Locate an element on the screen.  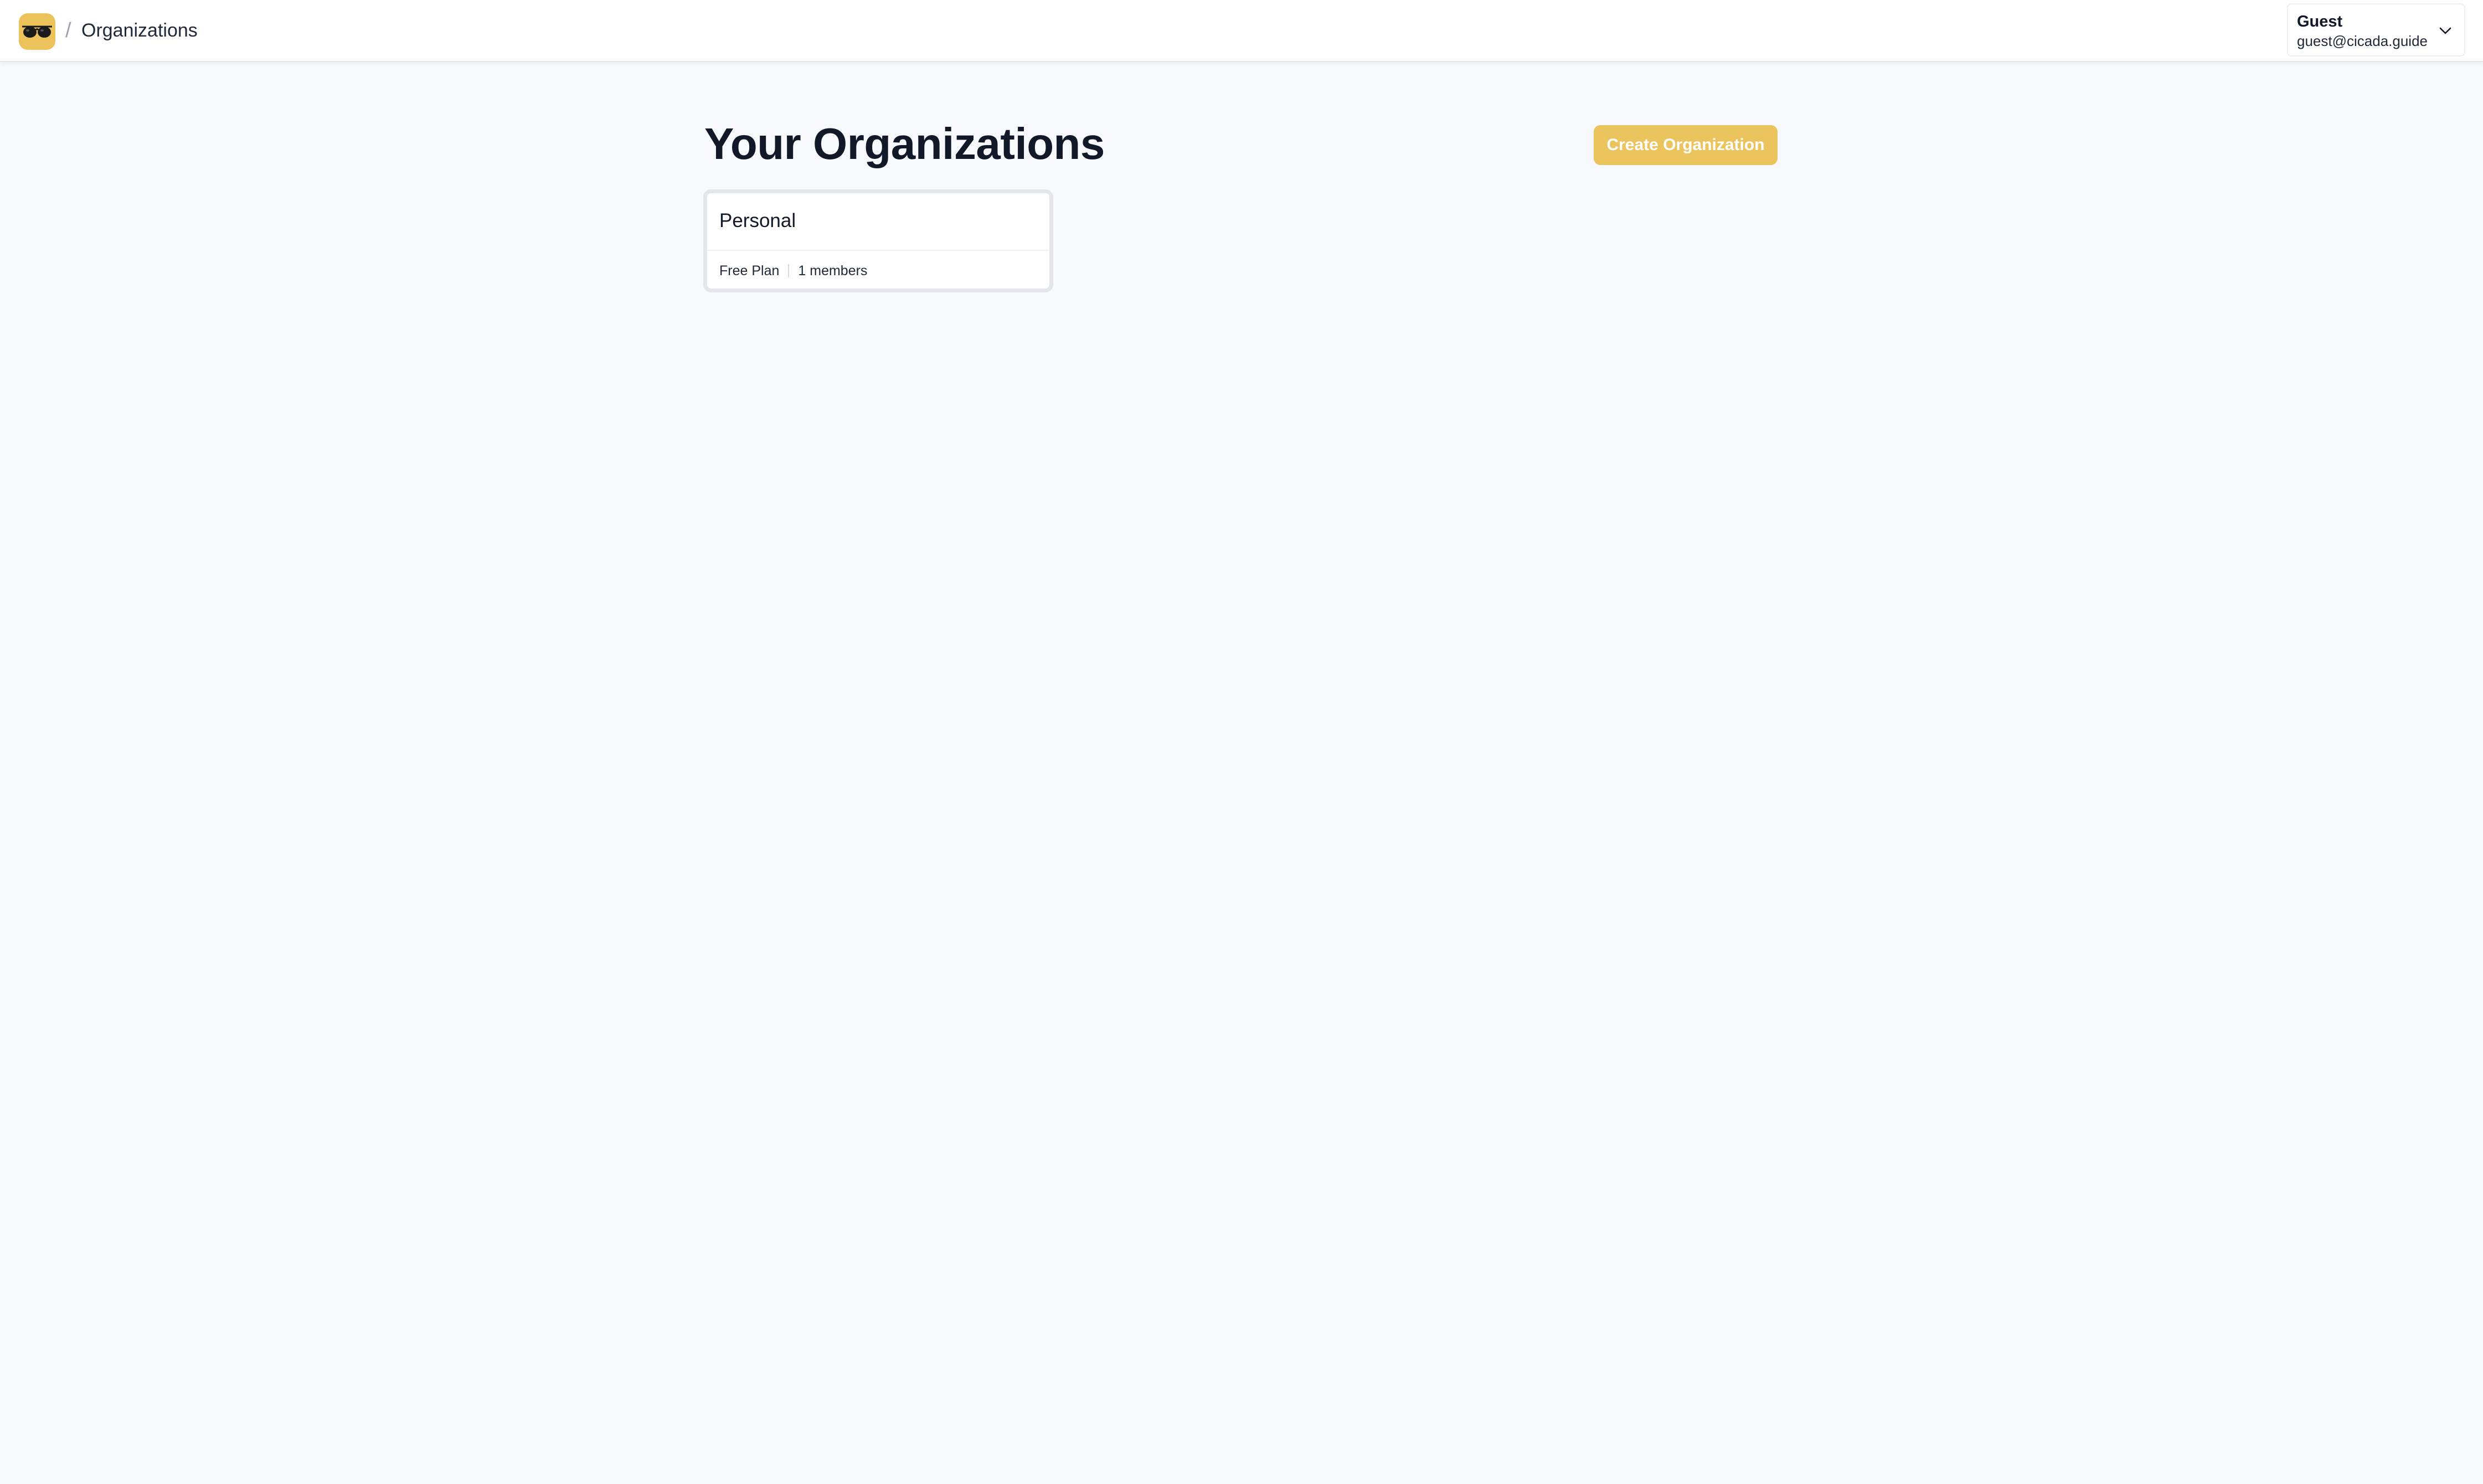
user-email: guest@cicada.guide is located at coordinates (2362, 41).